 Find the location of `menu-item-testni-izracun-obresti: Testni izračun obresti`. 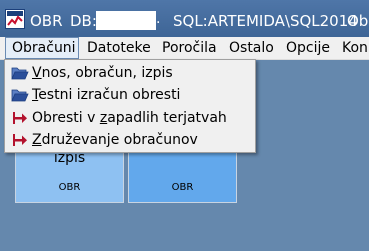

menu-item-testni-izracun-obresti: Testni izračun obresti is located at coordinates (130, 95).